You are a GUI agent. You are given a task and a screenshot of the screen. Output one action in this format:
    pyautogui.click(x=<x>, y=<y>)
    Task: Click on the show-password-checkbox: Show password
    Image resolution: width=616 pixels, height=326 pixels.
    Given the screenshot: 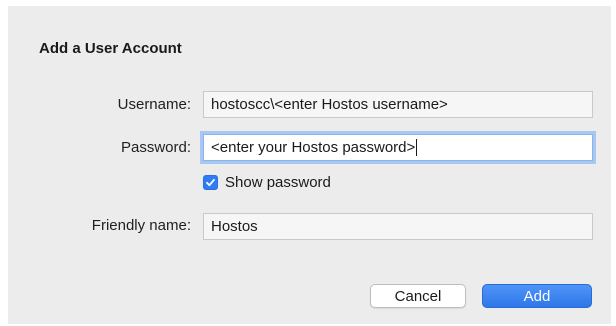 What is the action you would take?
    pyautogui.click(x=267, y=182)
    